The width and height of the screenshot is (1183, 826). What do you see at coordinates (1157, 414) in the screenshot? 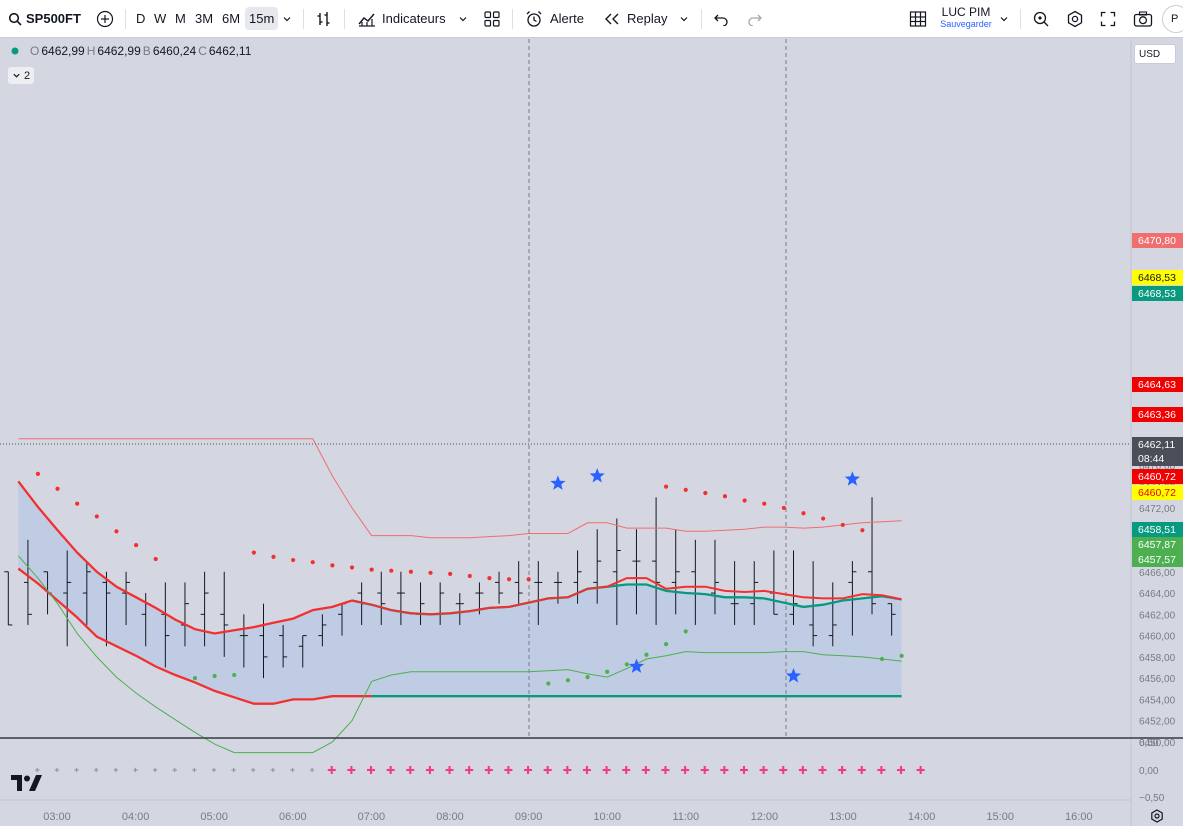
I see `price-tag: 6463,36` at bounding box center [1157, 414].